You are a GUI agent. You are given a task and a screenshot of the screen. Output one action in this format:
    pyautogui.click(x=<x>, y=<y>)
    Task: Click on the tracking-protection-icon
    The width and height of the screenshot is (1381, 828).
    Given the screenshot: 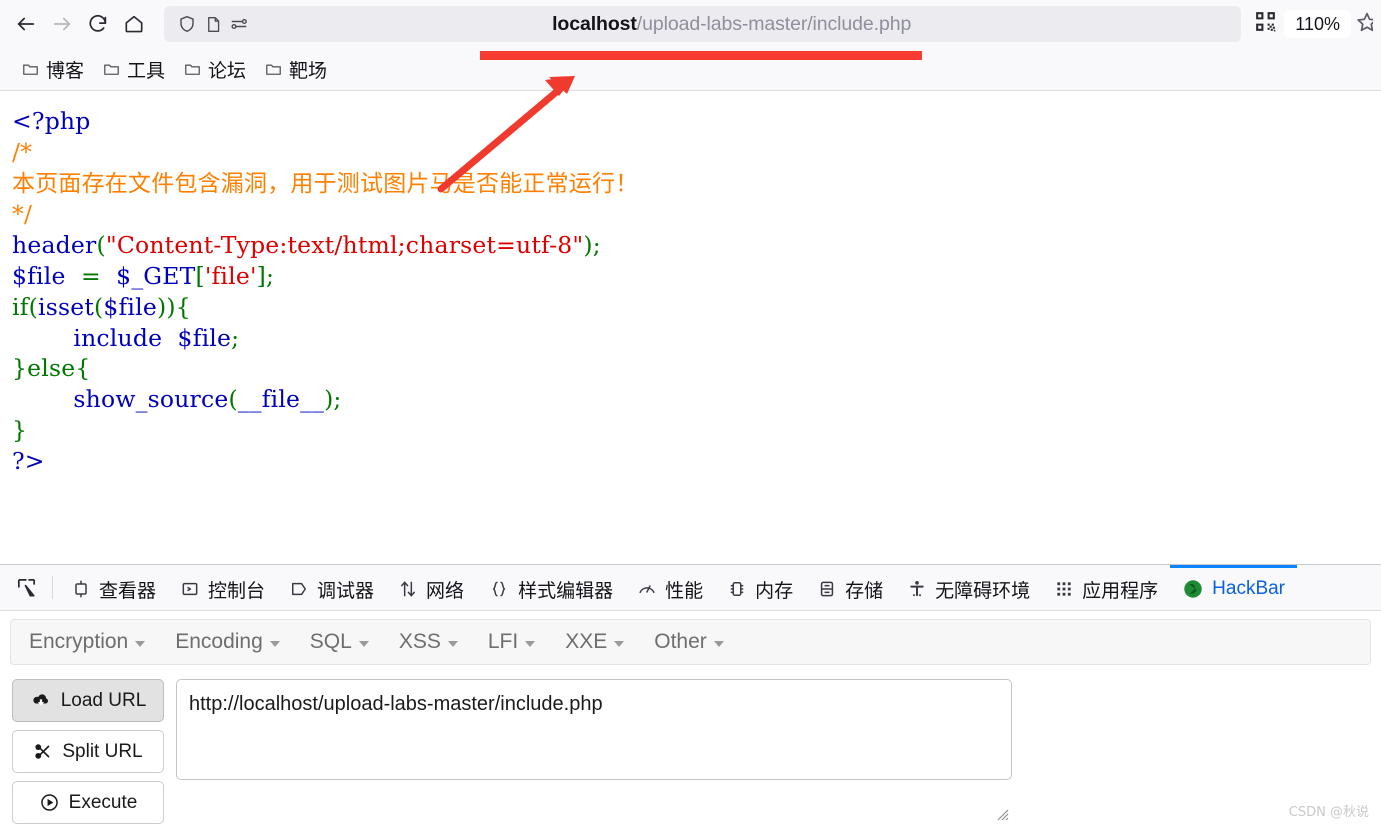 What is the action you would take?
    pyautogui.click(x=239, y=24)
    